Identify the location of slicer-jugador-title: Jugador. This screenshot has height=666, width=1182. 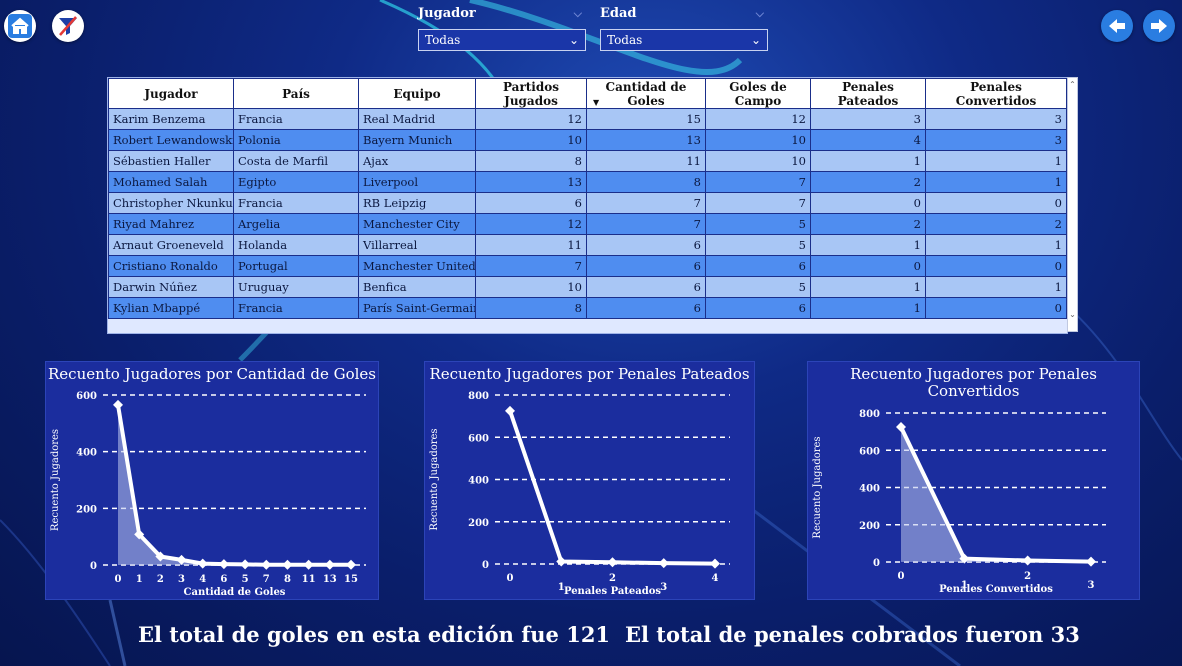
(447, 13).